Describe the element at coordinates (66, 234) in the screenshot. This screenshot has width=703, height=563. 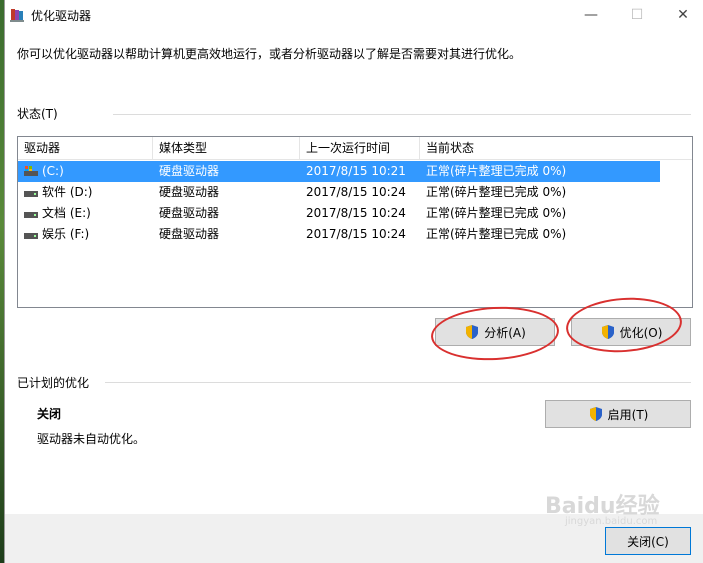
I see `drive-name: 娱乐 (F:)` at that location.